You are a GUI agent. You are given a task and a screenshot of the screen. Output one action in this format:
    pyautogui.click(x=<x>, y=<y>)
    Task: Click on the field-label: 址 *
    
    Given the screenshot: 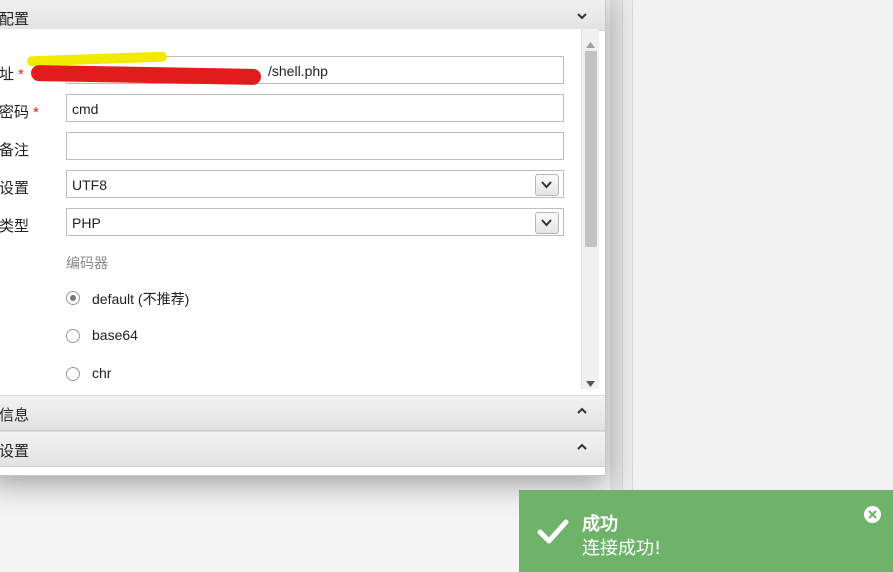 What is the action you would take?
    pyautogui.click(x=12, y=74)
    